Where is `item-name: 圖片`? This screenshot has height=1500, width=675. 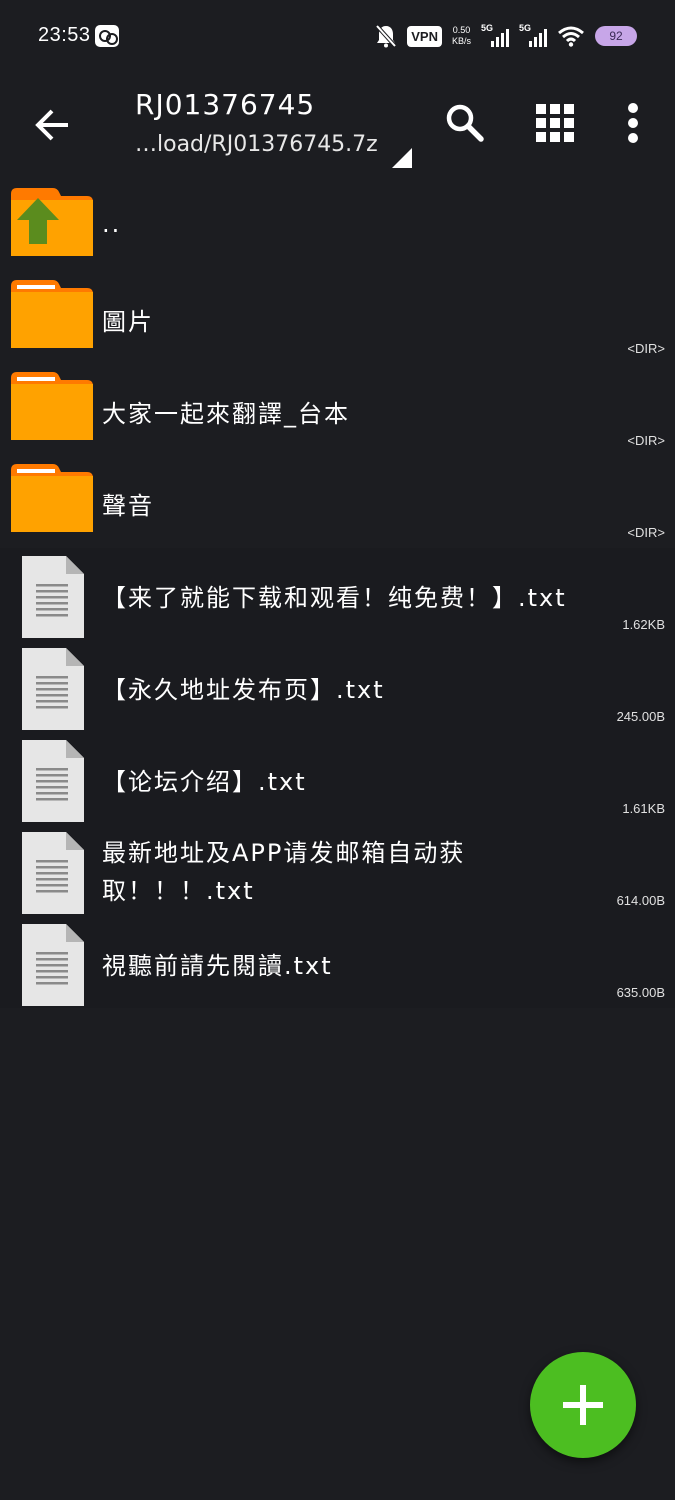
item-name: 圖片 is located at coordinates (128, 322).